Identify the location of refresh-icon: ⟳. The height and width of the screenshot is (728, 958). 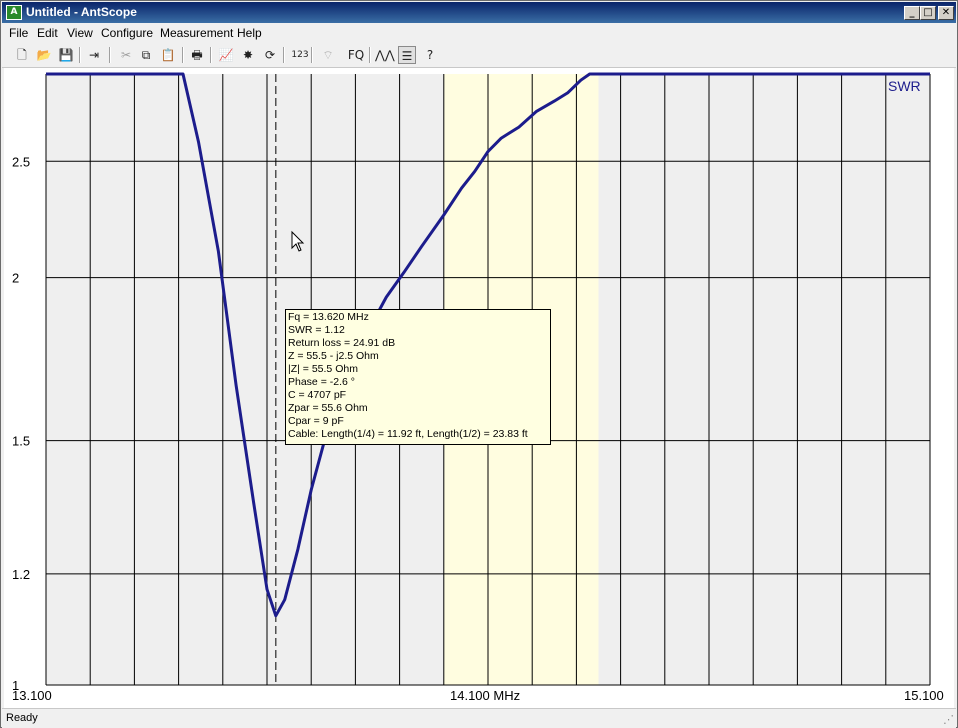
(270, 55).